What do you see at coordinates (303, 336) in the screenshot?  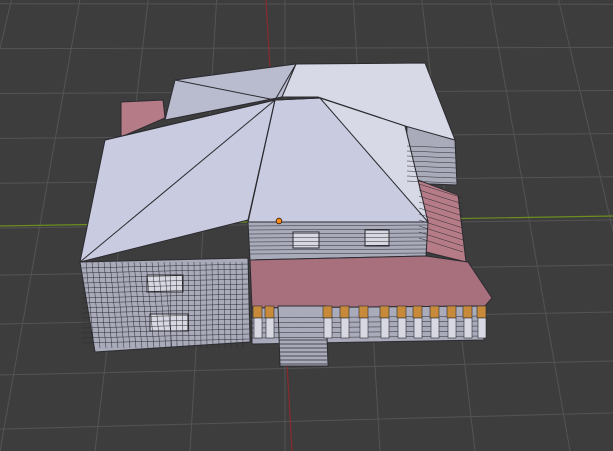 I see `front-steps` at bounding box center [303, 336].